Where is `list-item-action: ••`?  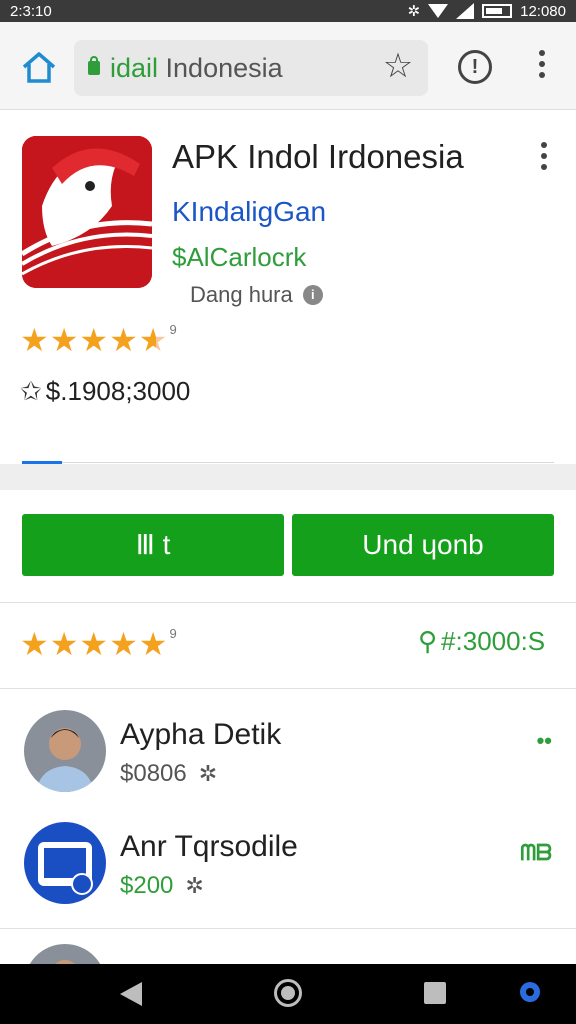
list-item-action: •• is located at coordinates (544, 741).